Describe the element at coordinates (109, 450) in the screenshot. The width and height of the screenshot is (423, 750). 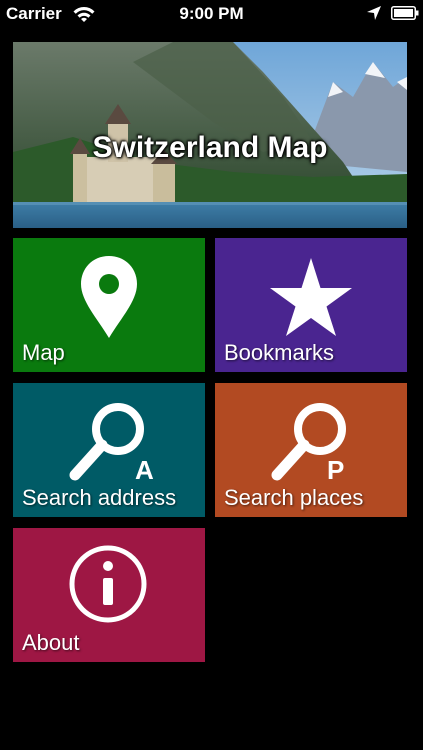
I see `search-address-tile-button: A Search address` at that location.